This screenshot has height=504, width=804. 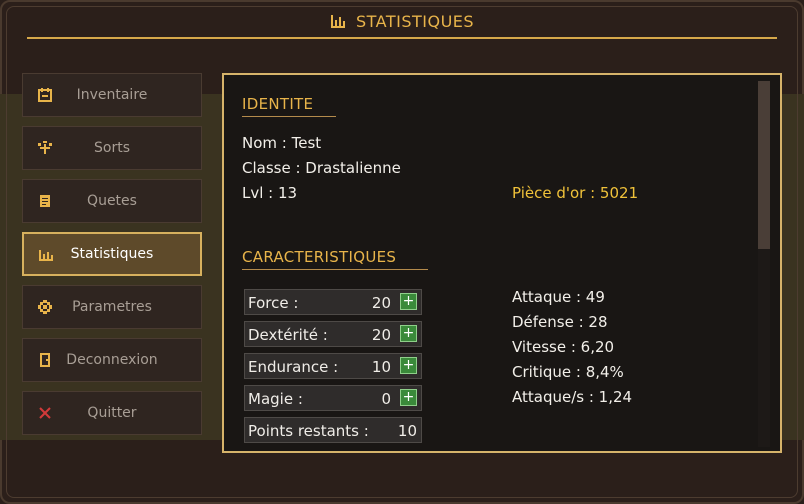 What do you see at coordinates (408, 365) in the screenshot?
I see `increase-endurance-button: +` at bounding box center [408, 365].